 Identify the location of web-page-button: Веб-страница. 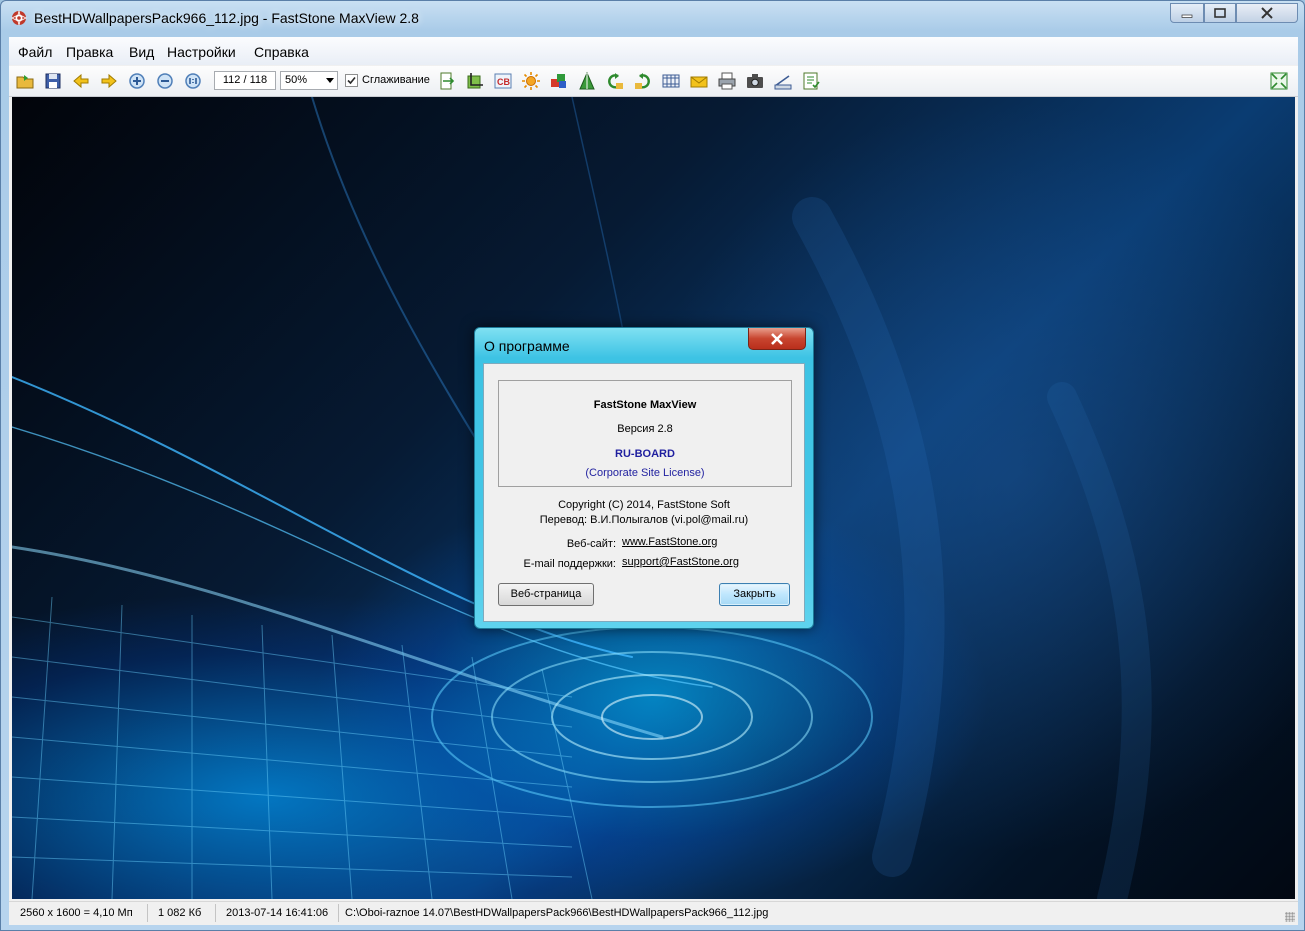
(546, 594).